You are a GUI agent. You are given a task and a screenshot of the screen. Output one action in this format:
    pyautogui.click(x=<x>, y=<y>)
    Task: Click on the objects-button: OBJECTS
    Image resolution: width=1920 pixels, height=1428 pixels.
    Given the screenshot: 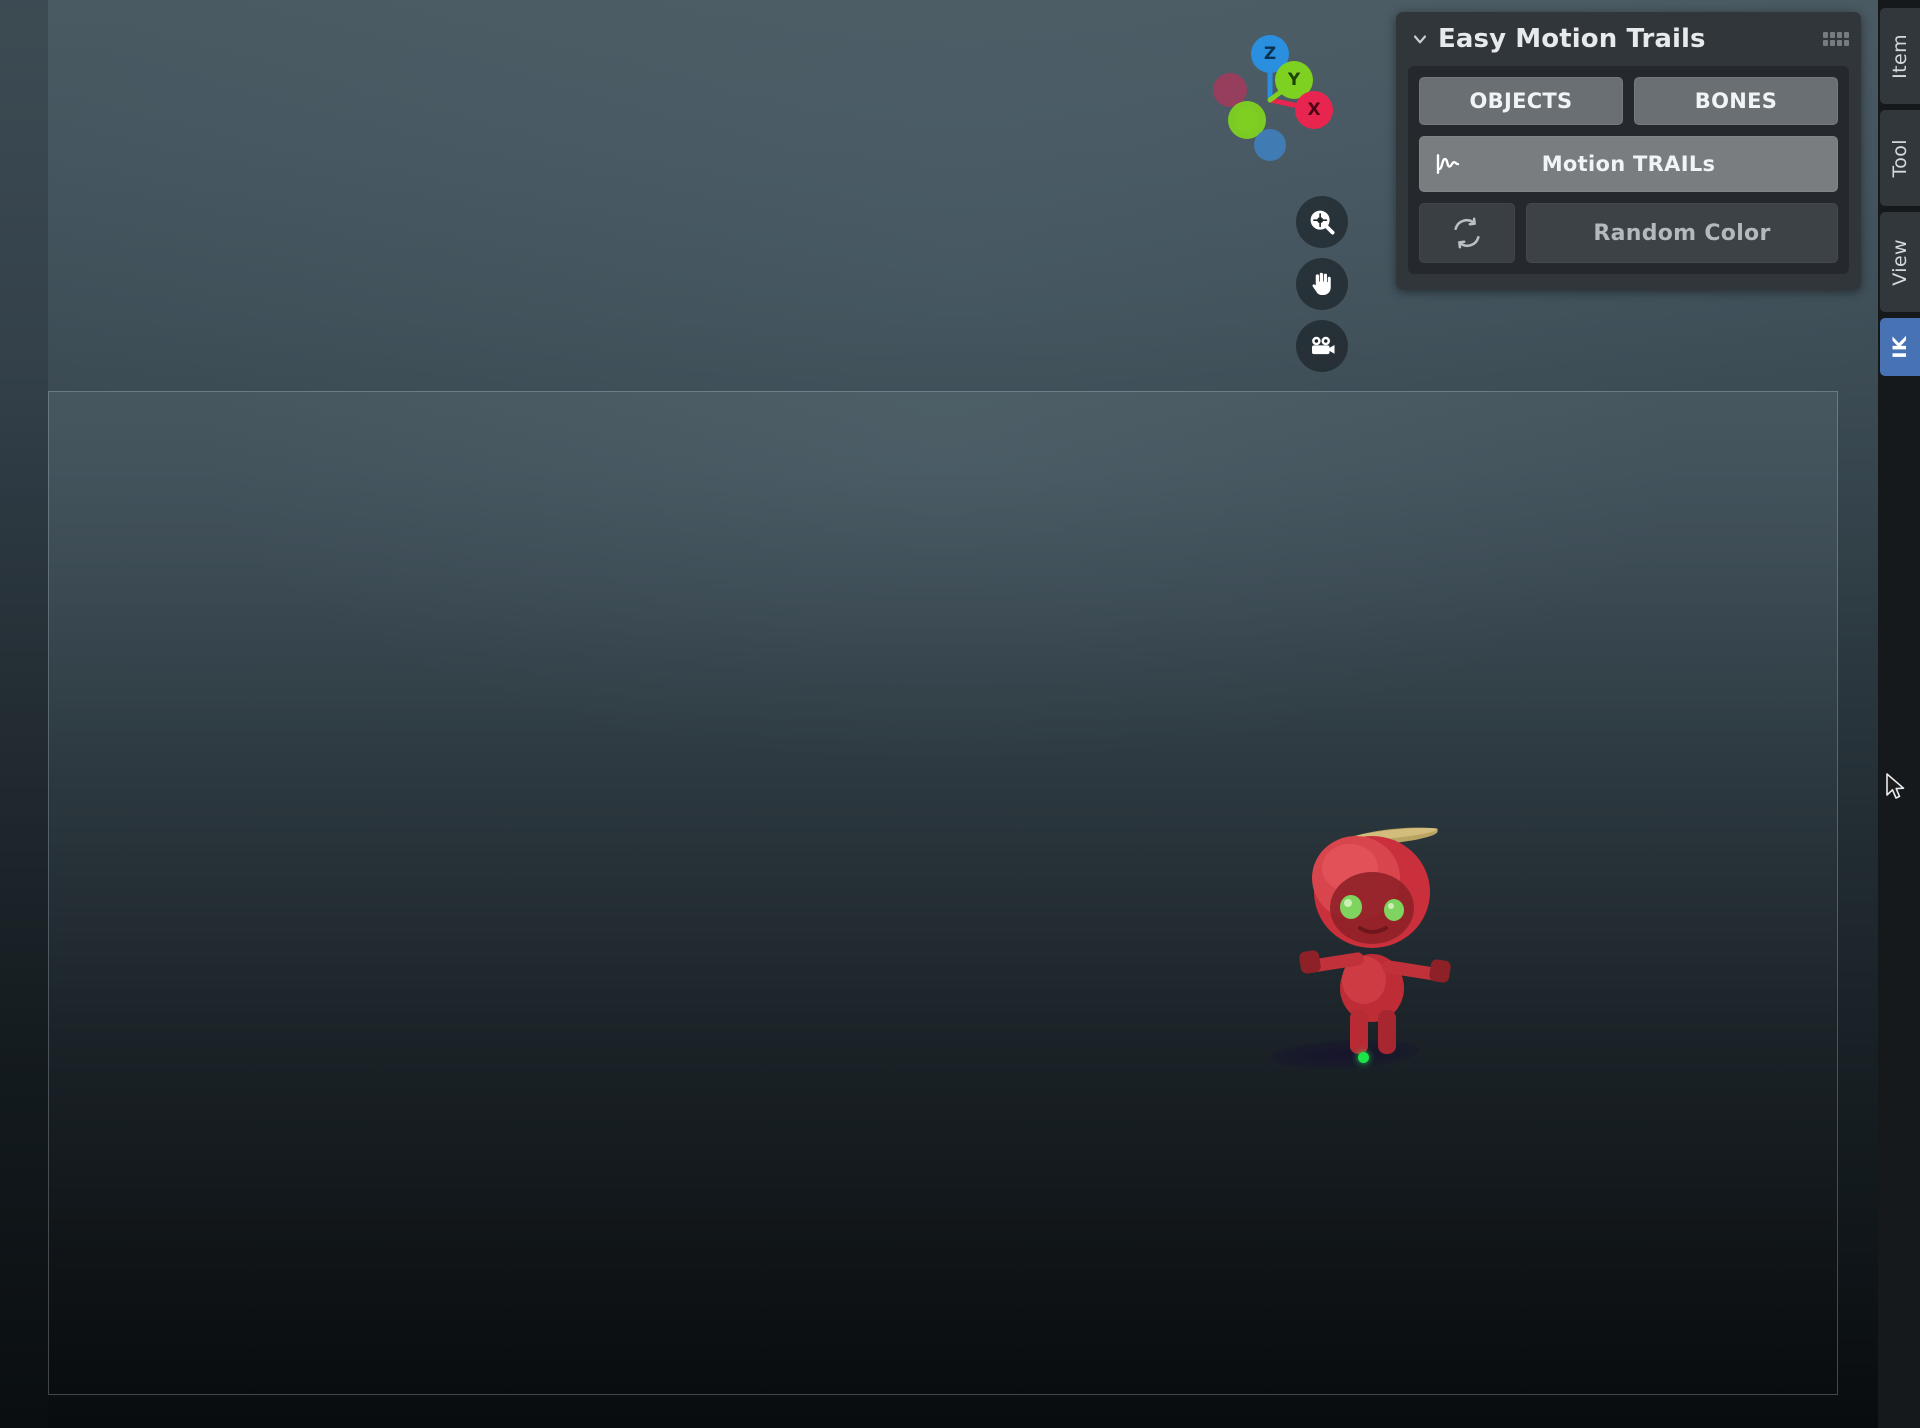 What is the action you would take?
    pyautogui.click(x=1521, y=101)
    